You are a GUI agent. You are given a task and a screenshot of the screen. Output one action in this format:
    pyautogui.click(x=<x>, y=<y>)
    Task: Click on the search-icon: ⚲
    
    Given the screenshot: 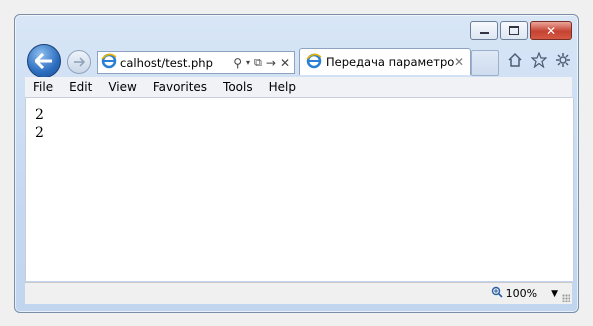 What is the action you would take?
    pyautogui.click(x=237, y=63)
    